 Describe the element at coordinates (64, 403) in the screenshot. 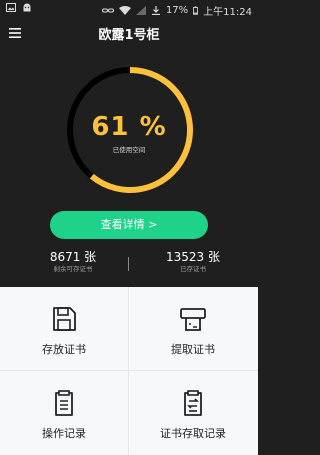

I see `clipboard-list-icon` at that location.